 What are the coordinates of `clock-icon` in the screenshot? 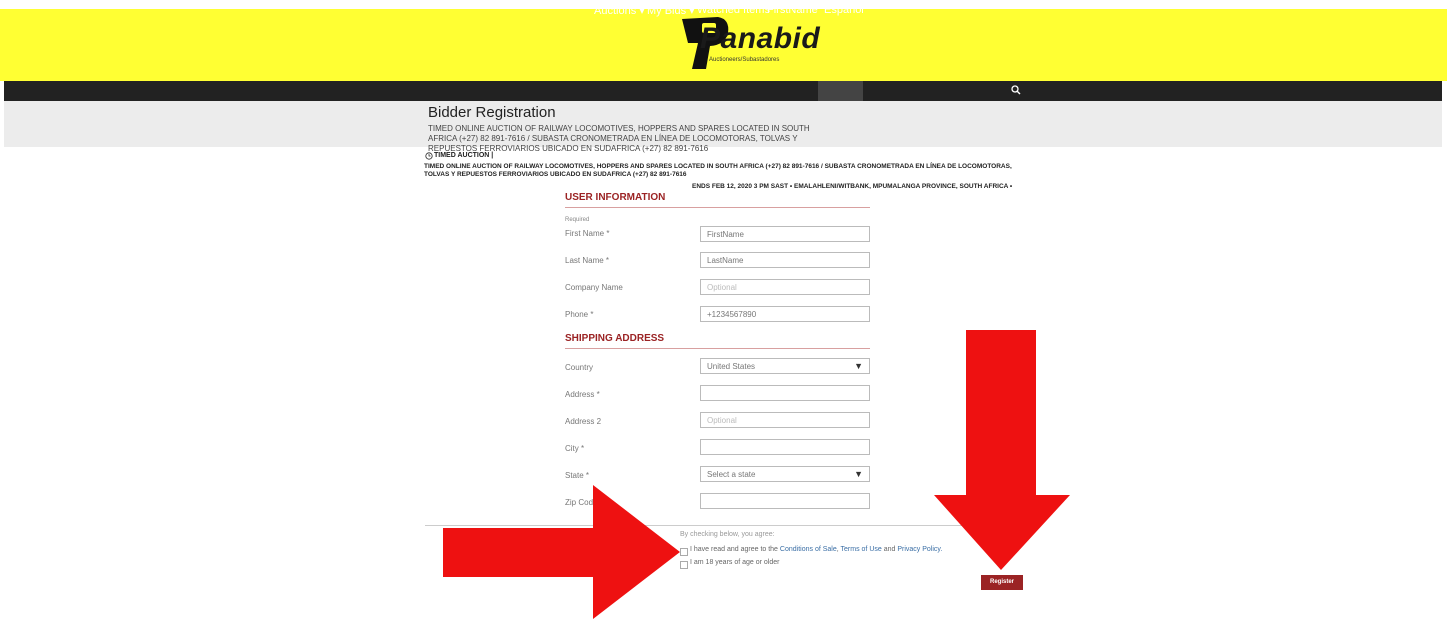 It's located at (429, 156).